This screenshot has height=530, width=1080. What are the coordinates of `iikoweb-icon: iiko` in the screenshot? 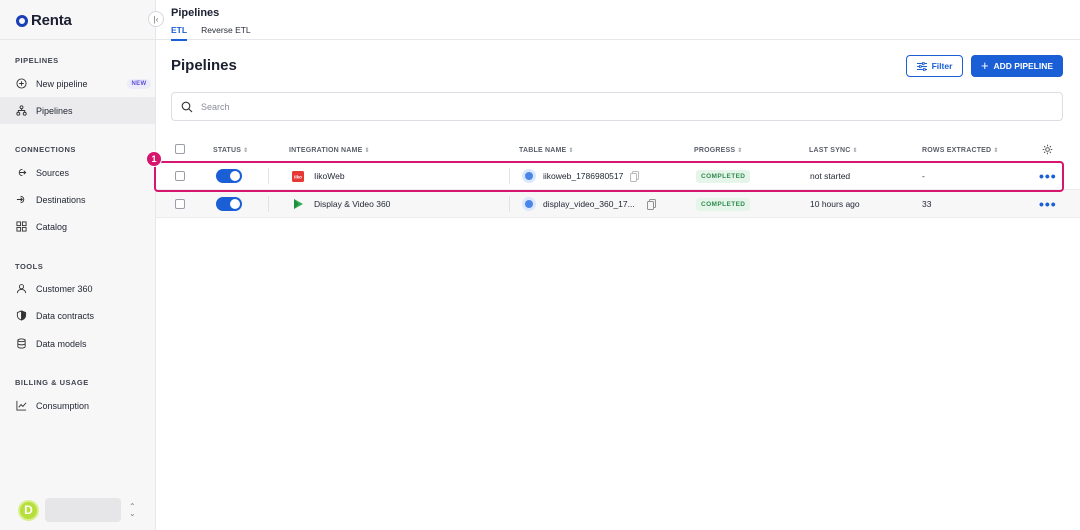 It's located at (298, 176).